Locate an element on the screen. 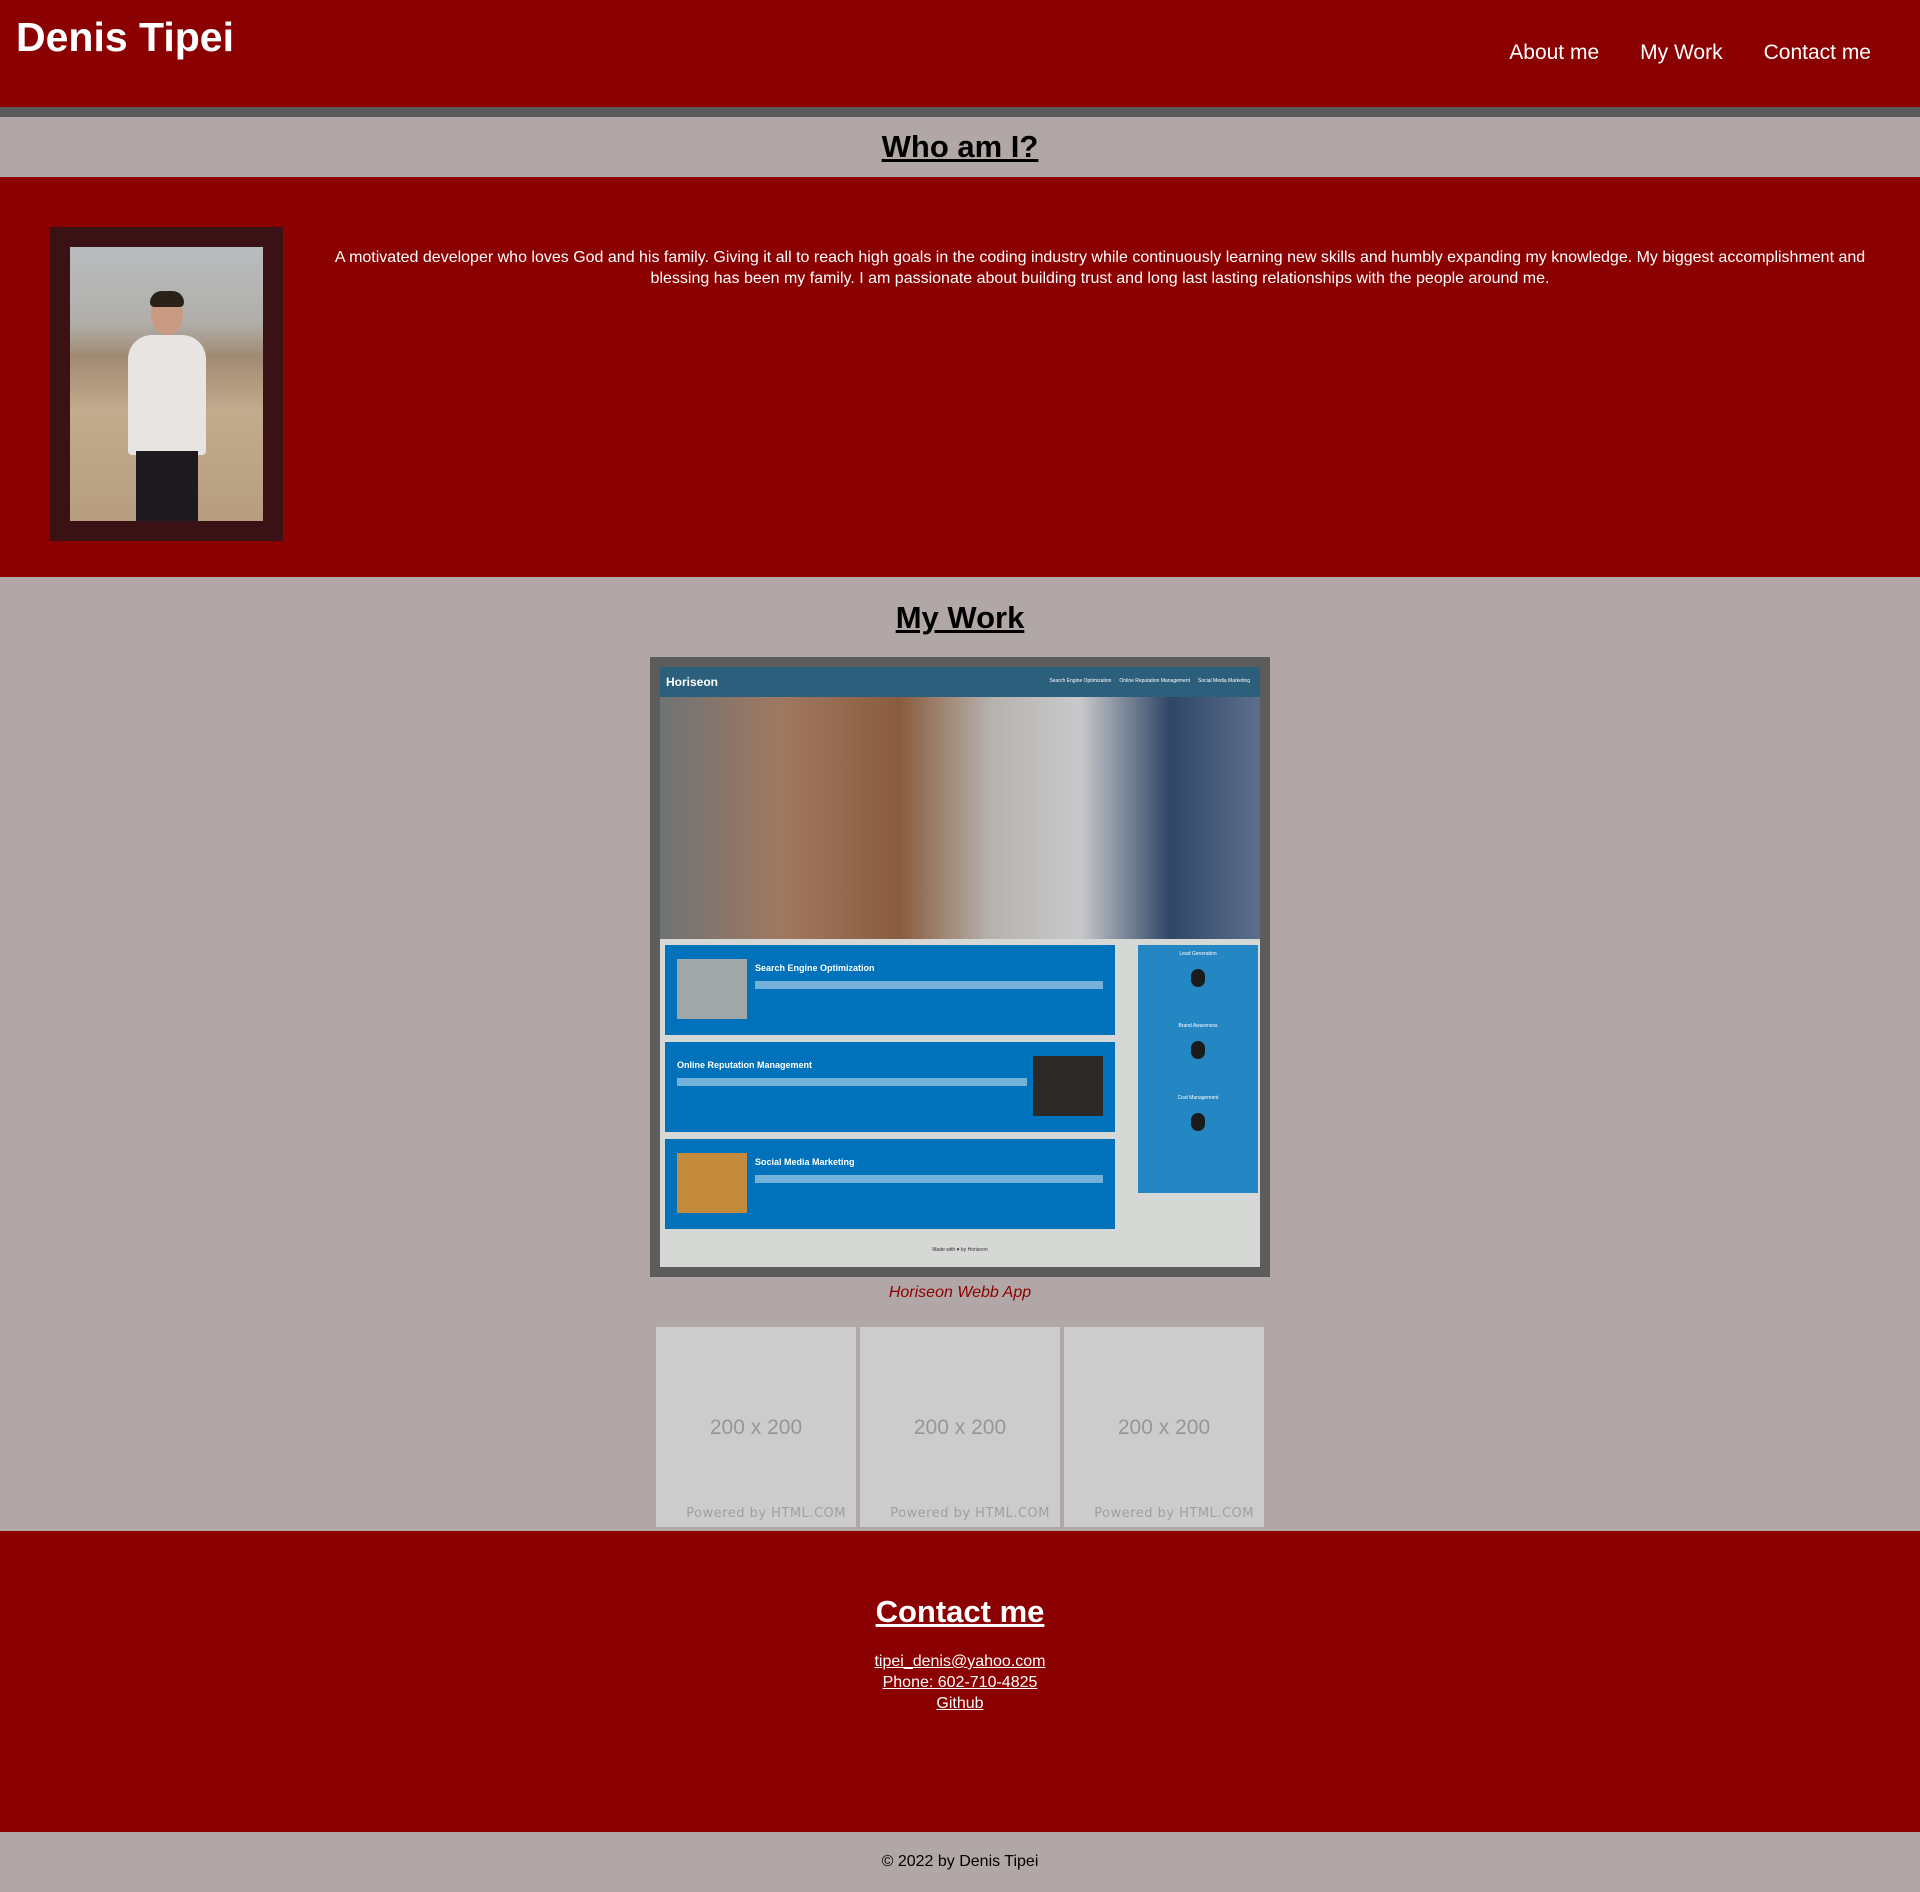  contact-title: Contact me is located at coordinates (960, 1611).